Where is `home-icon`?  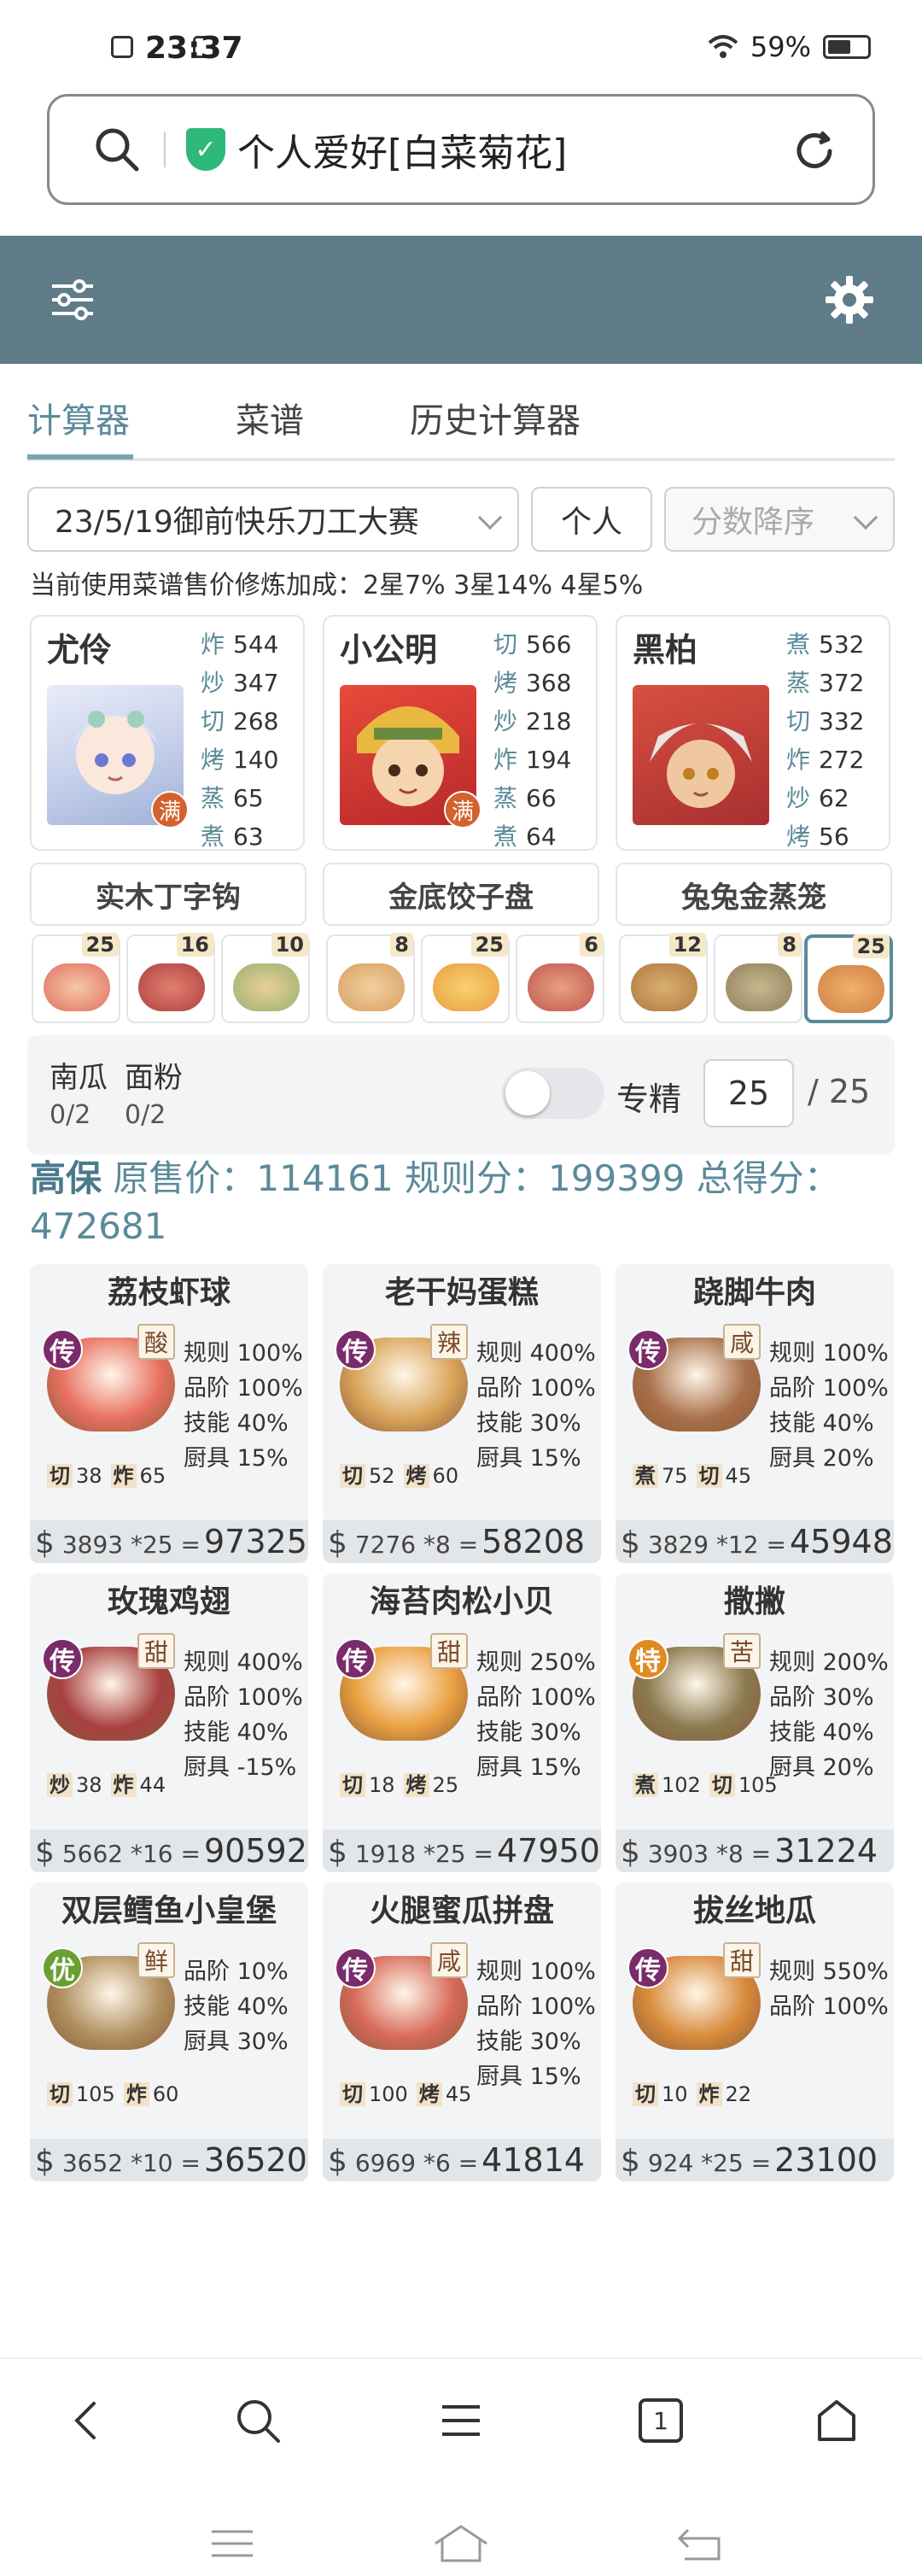 home-icon is located at coordinates (837, 2420).